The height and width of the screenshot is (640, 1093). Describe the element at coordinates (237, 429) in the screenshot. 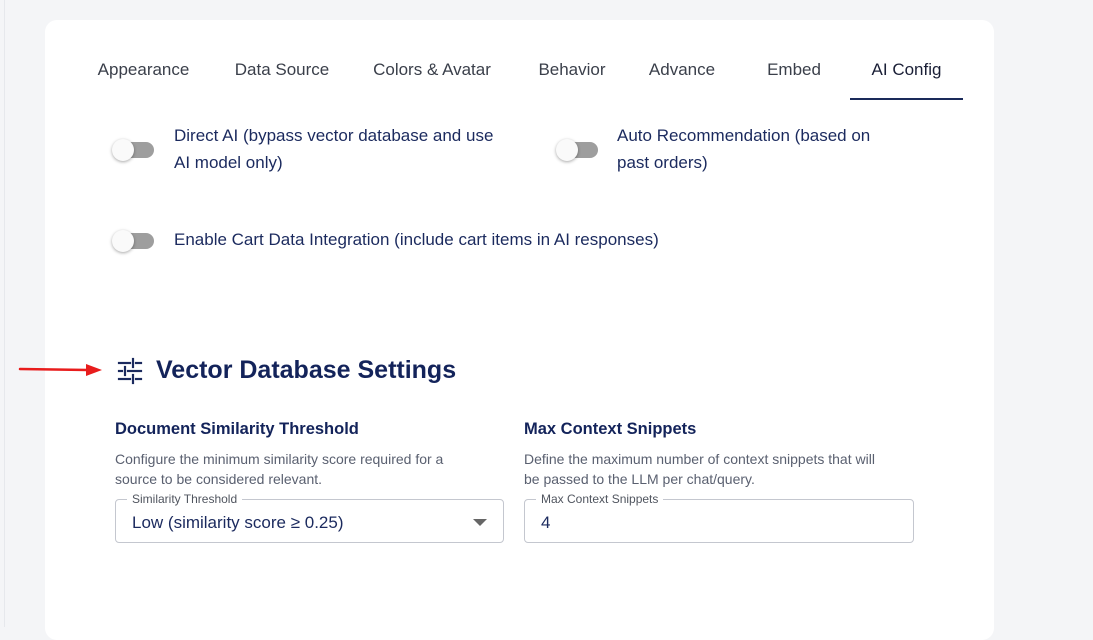

I see `similarity-title: Document Similarity Threshold` at that location.